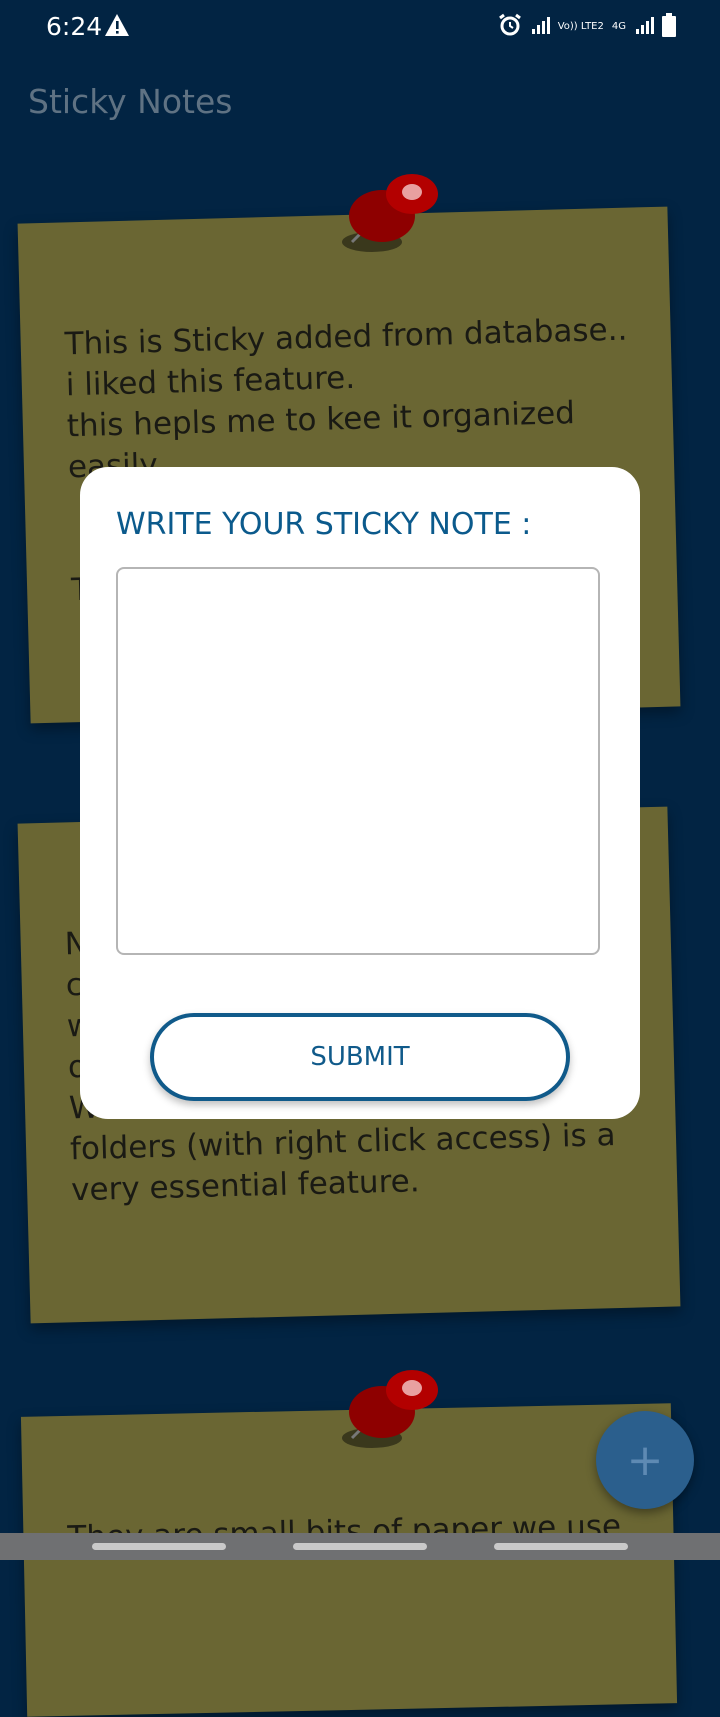 This screenshot has width=720, height=1717. Describe the element at coordinates (74, 26) in the screenshot. I see `status-time: 6:24` at that location.